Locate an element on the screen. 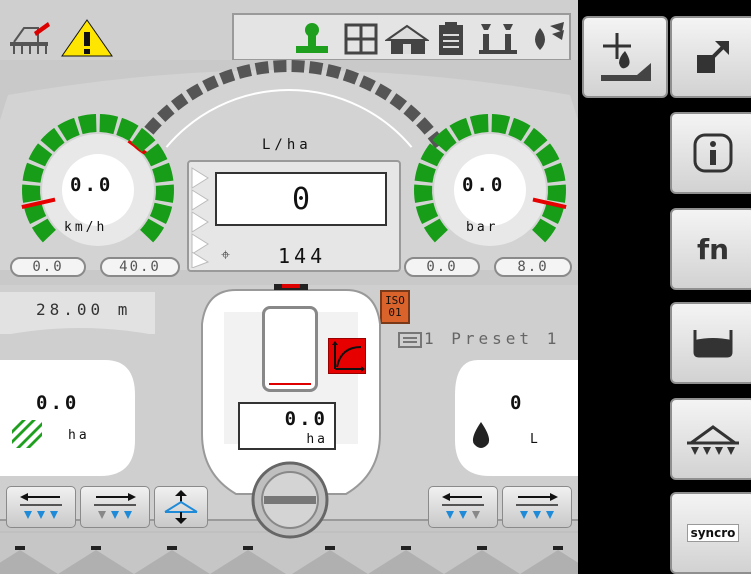 The image size is (751, 574). preset-row: 1 Preset 1 is located at coordinates (478, 339).